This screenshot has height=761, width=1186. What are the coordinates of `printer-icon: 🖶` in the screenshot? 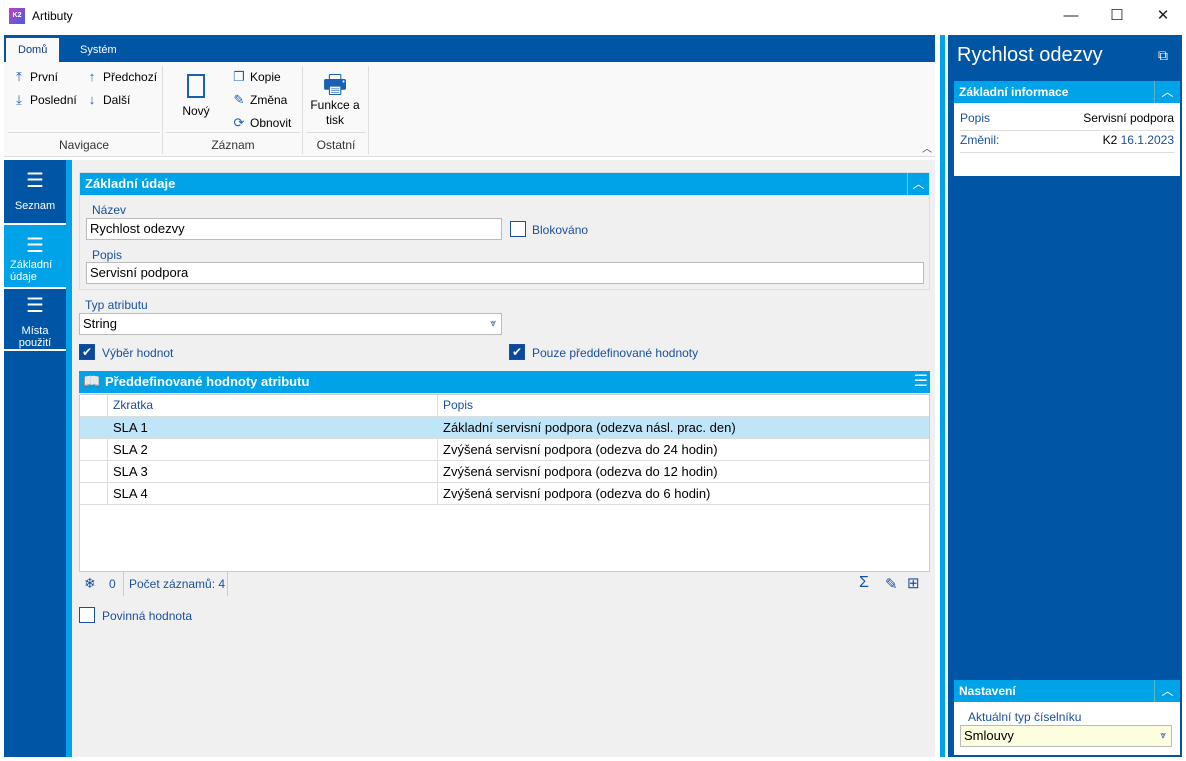 It's located at (335, 84).